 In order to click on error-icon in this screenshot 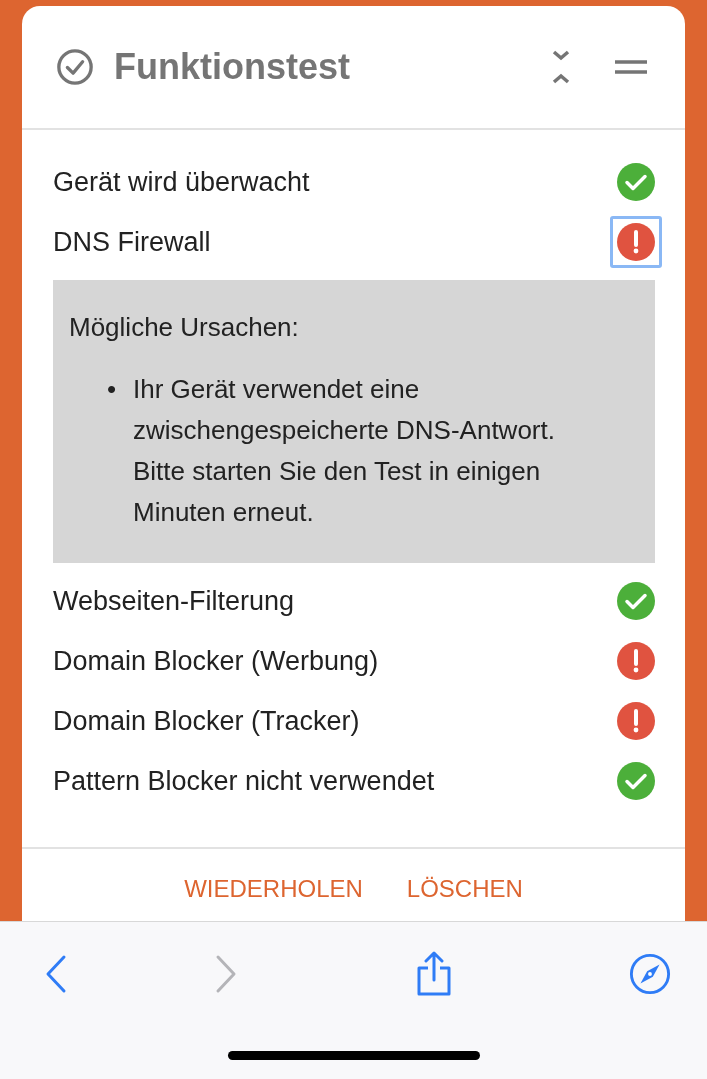, I will do `click(636, 242)`.